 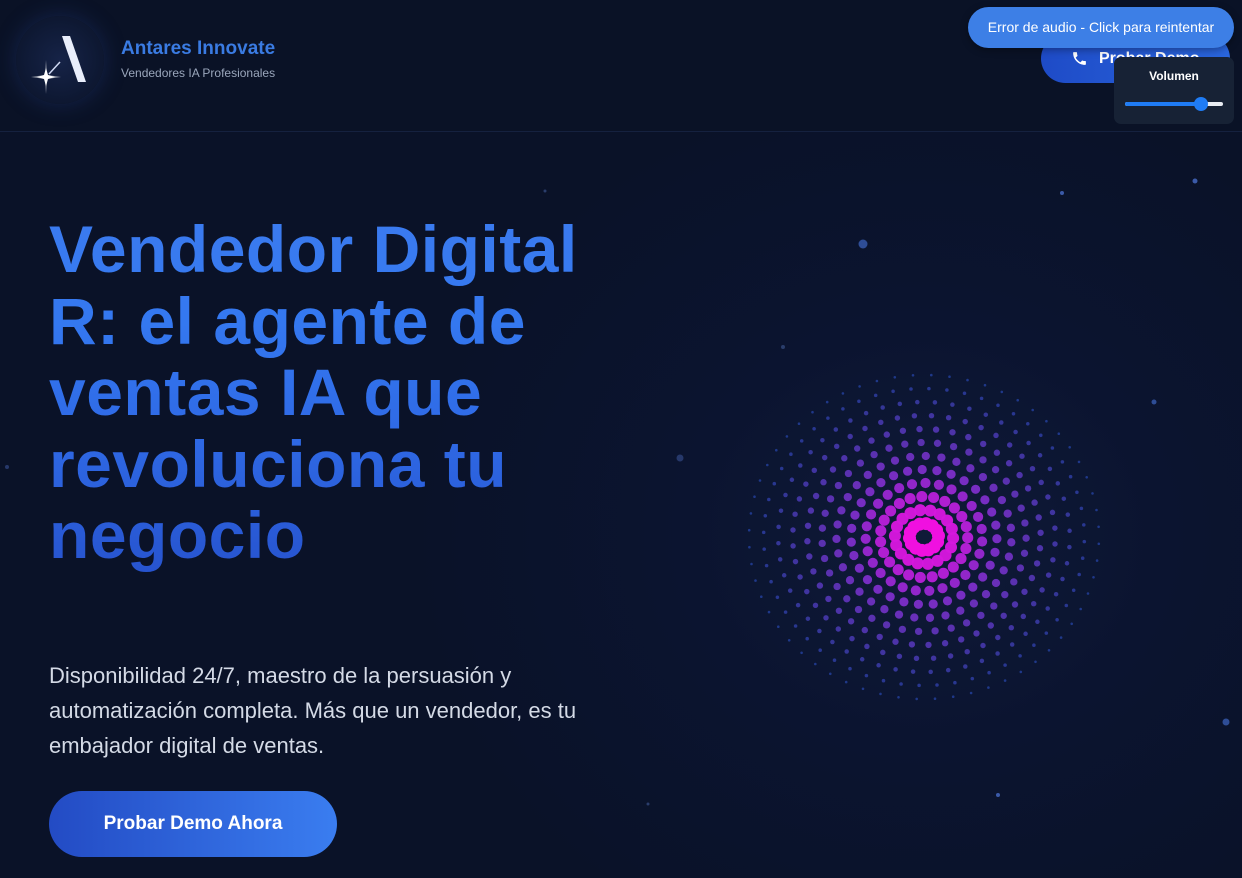 What do you see at coordinates (1174, 104) in the screenshot?
I see `volume-slider` at bounding box center [1174, 104].